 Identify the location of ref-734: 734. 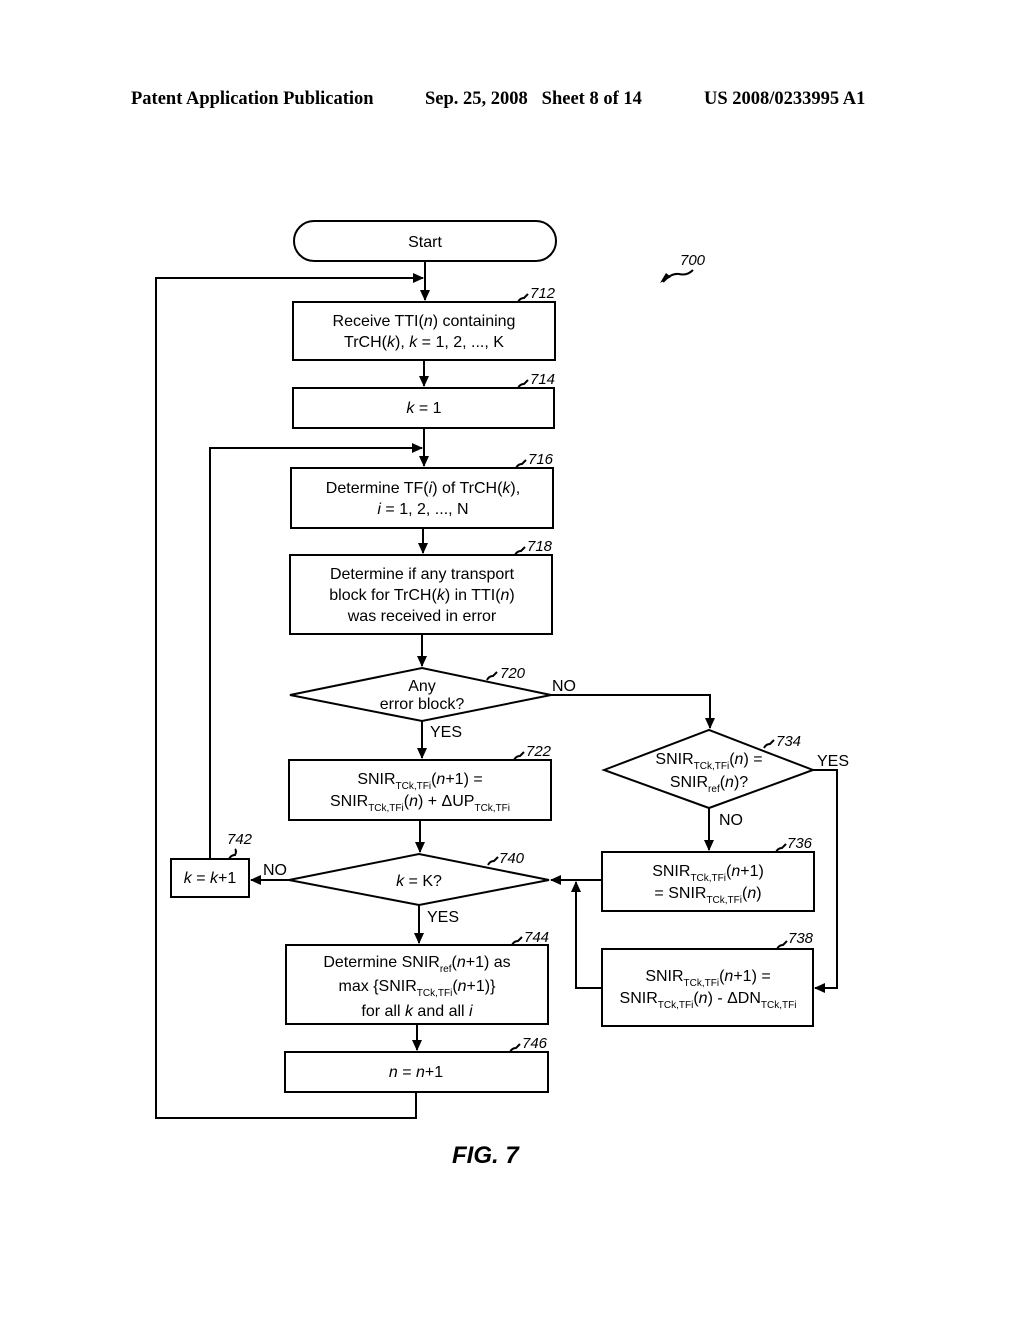
(788, 741).